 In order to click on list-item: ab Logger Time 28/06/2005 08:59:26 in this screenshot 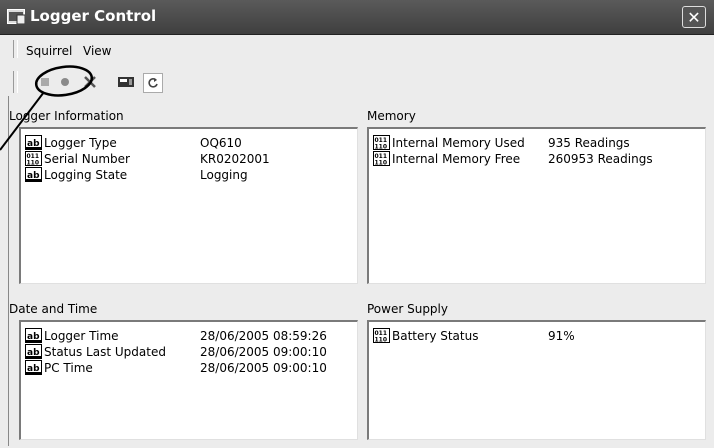, I will do `click(185, 336)`.